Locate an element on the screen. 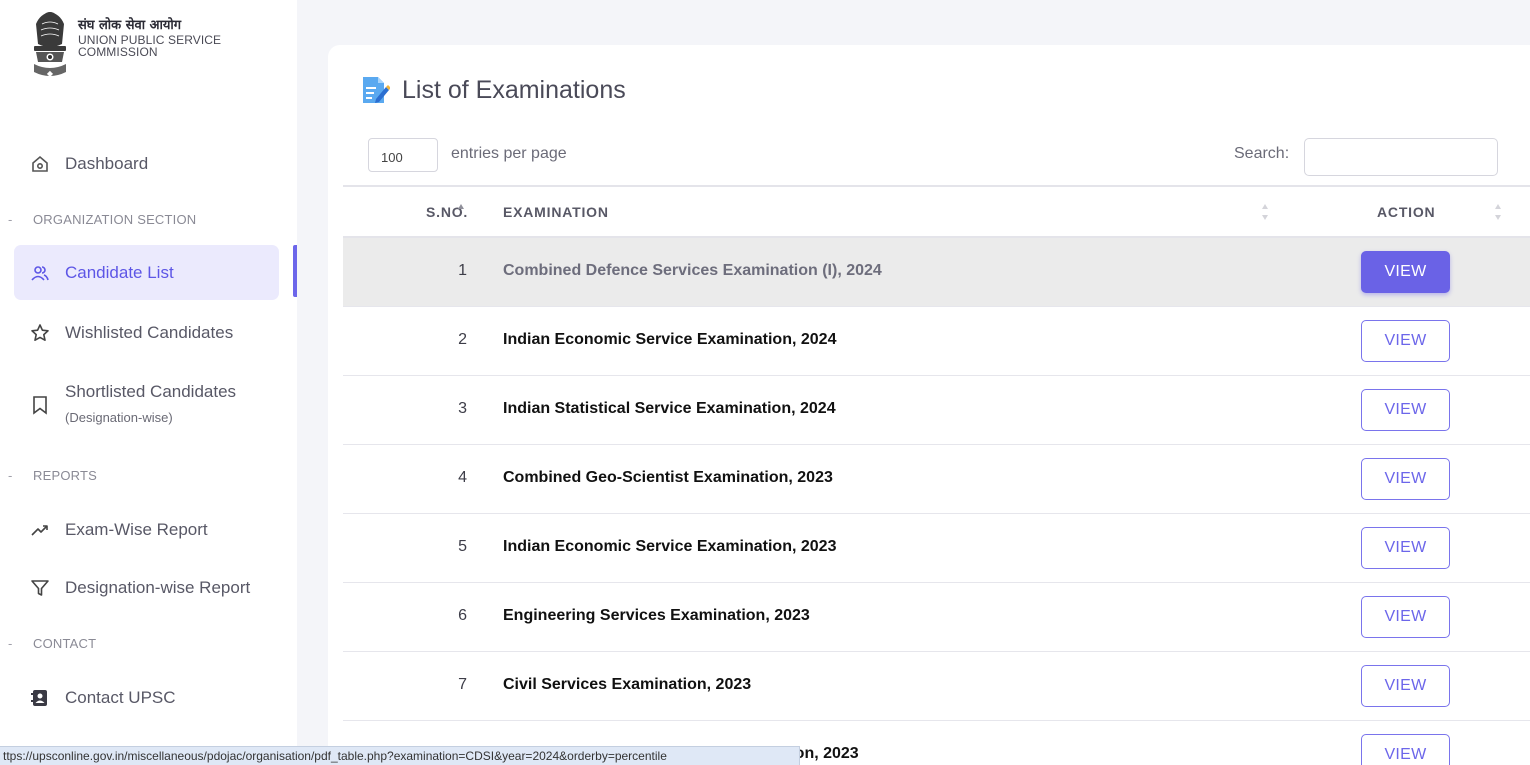 The width and height of the screenshot is (1530, 765). sidebar-item-label: Shortlisted Candidates is located at coordinates (151, 391).